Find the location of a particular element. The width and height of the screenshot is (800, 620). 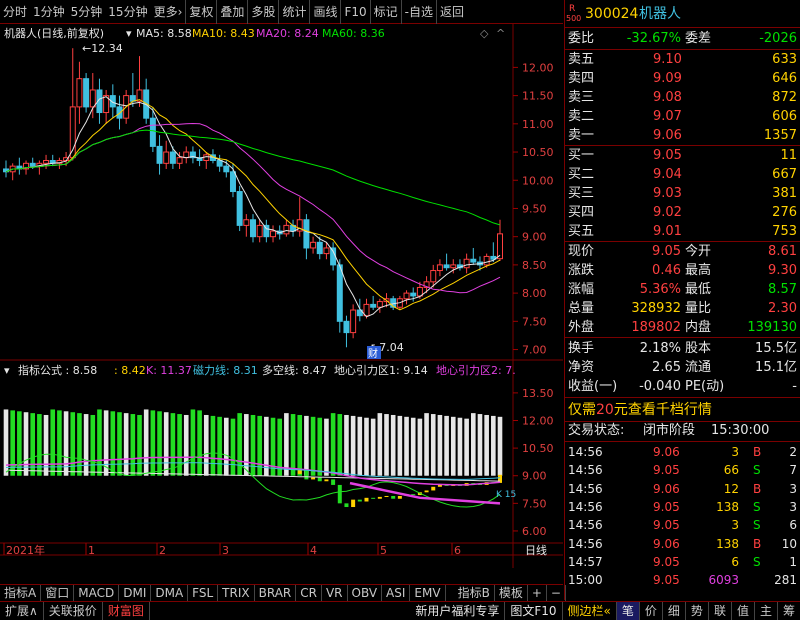

tab-indicator-a: 指标A is located at coordinates (21, 593).